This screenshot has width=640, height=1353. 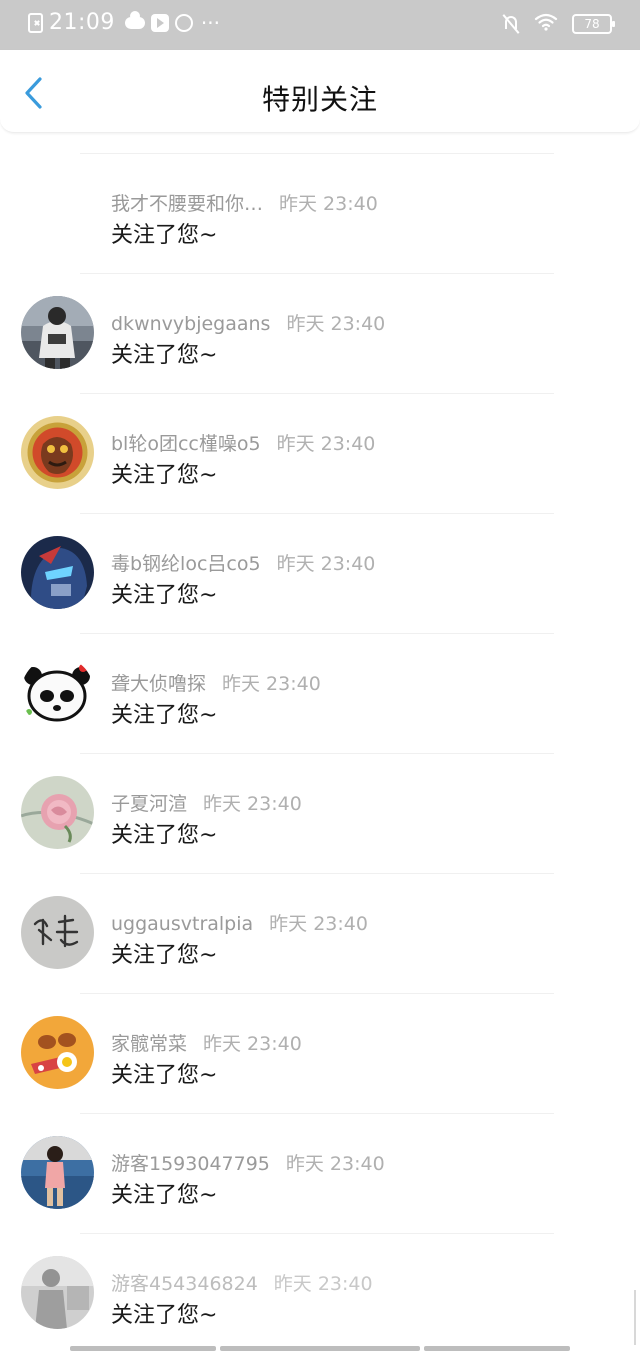 I want to click on item-name-line: 聋大侦噜探 昨天 23:40, so click(x=216, y=682).